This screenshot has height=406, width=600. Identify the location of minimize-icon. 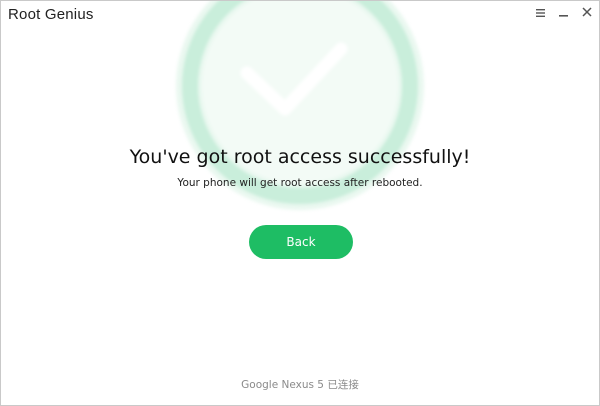
(564, 13).